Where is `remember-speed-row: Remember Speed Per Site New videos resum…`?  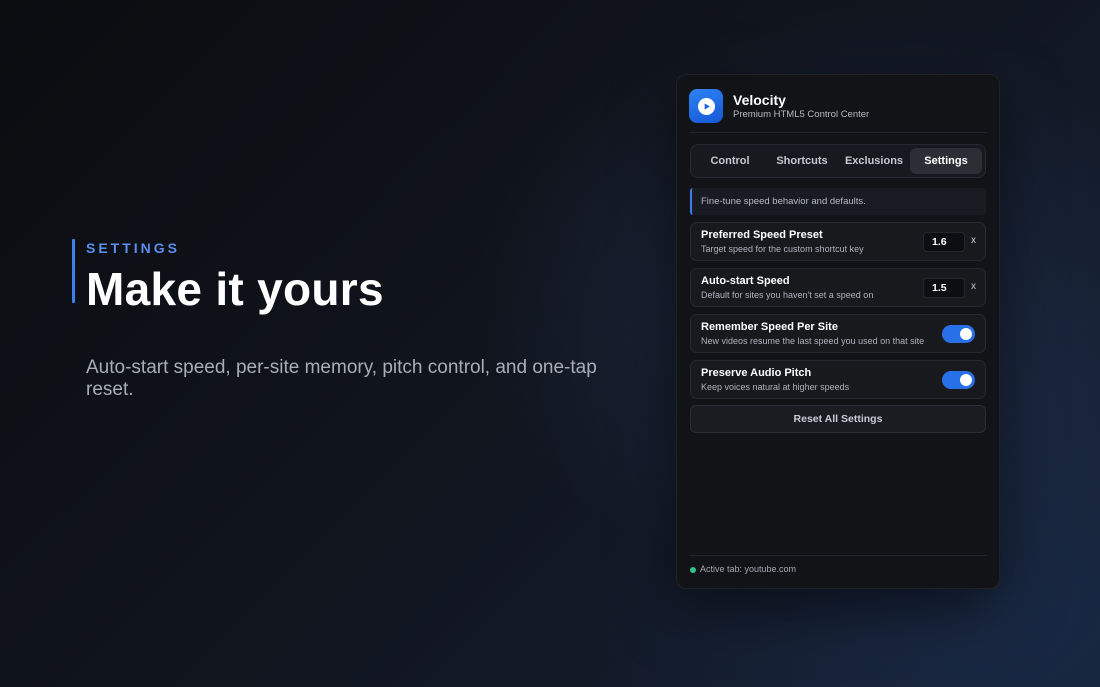
remember-speed-row: Remember Speed Per Site New videos resum… is located at coordinates (838, 333).